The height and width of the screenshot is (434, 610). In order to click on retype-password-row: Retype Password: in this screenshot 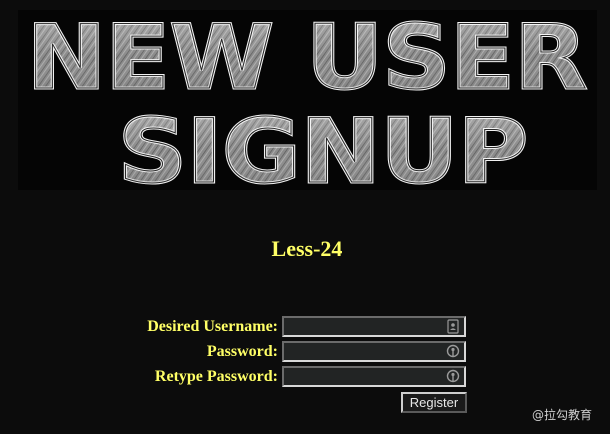, I will do `click(305, 377)`.